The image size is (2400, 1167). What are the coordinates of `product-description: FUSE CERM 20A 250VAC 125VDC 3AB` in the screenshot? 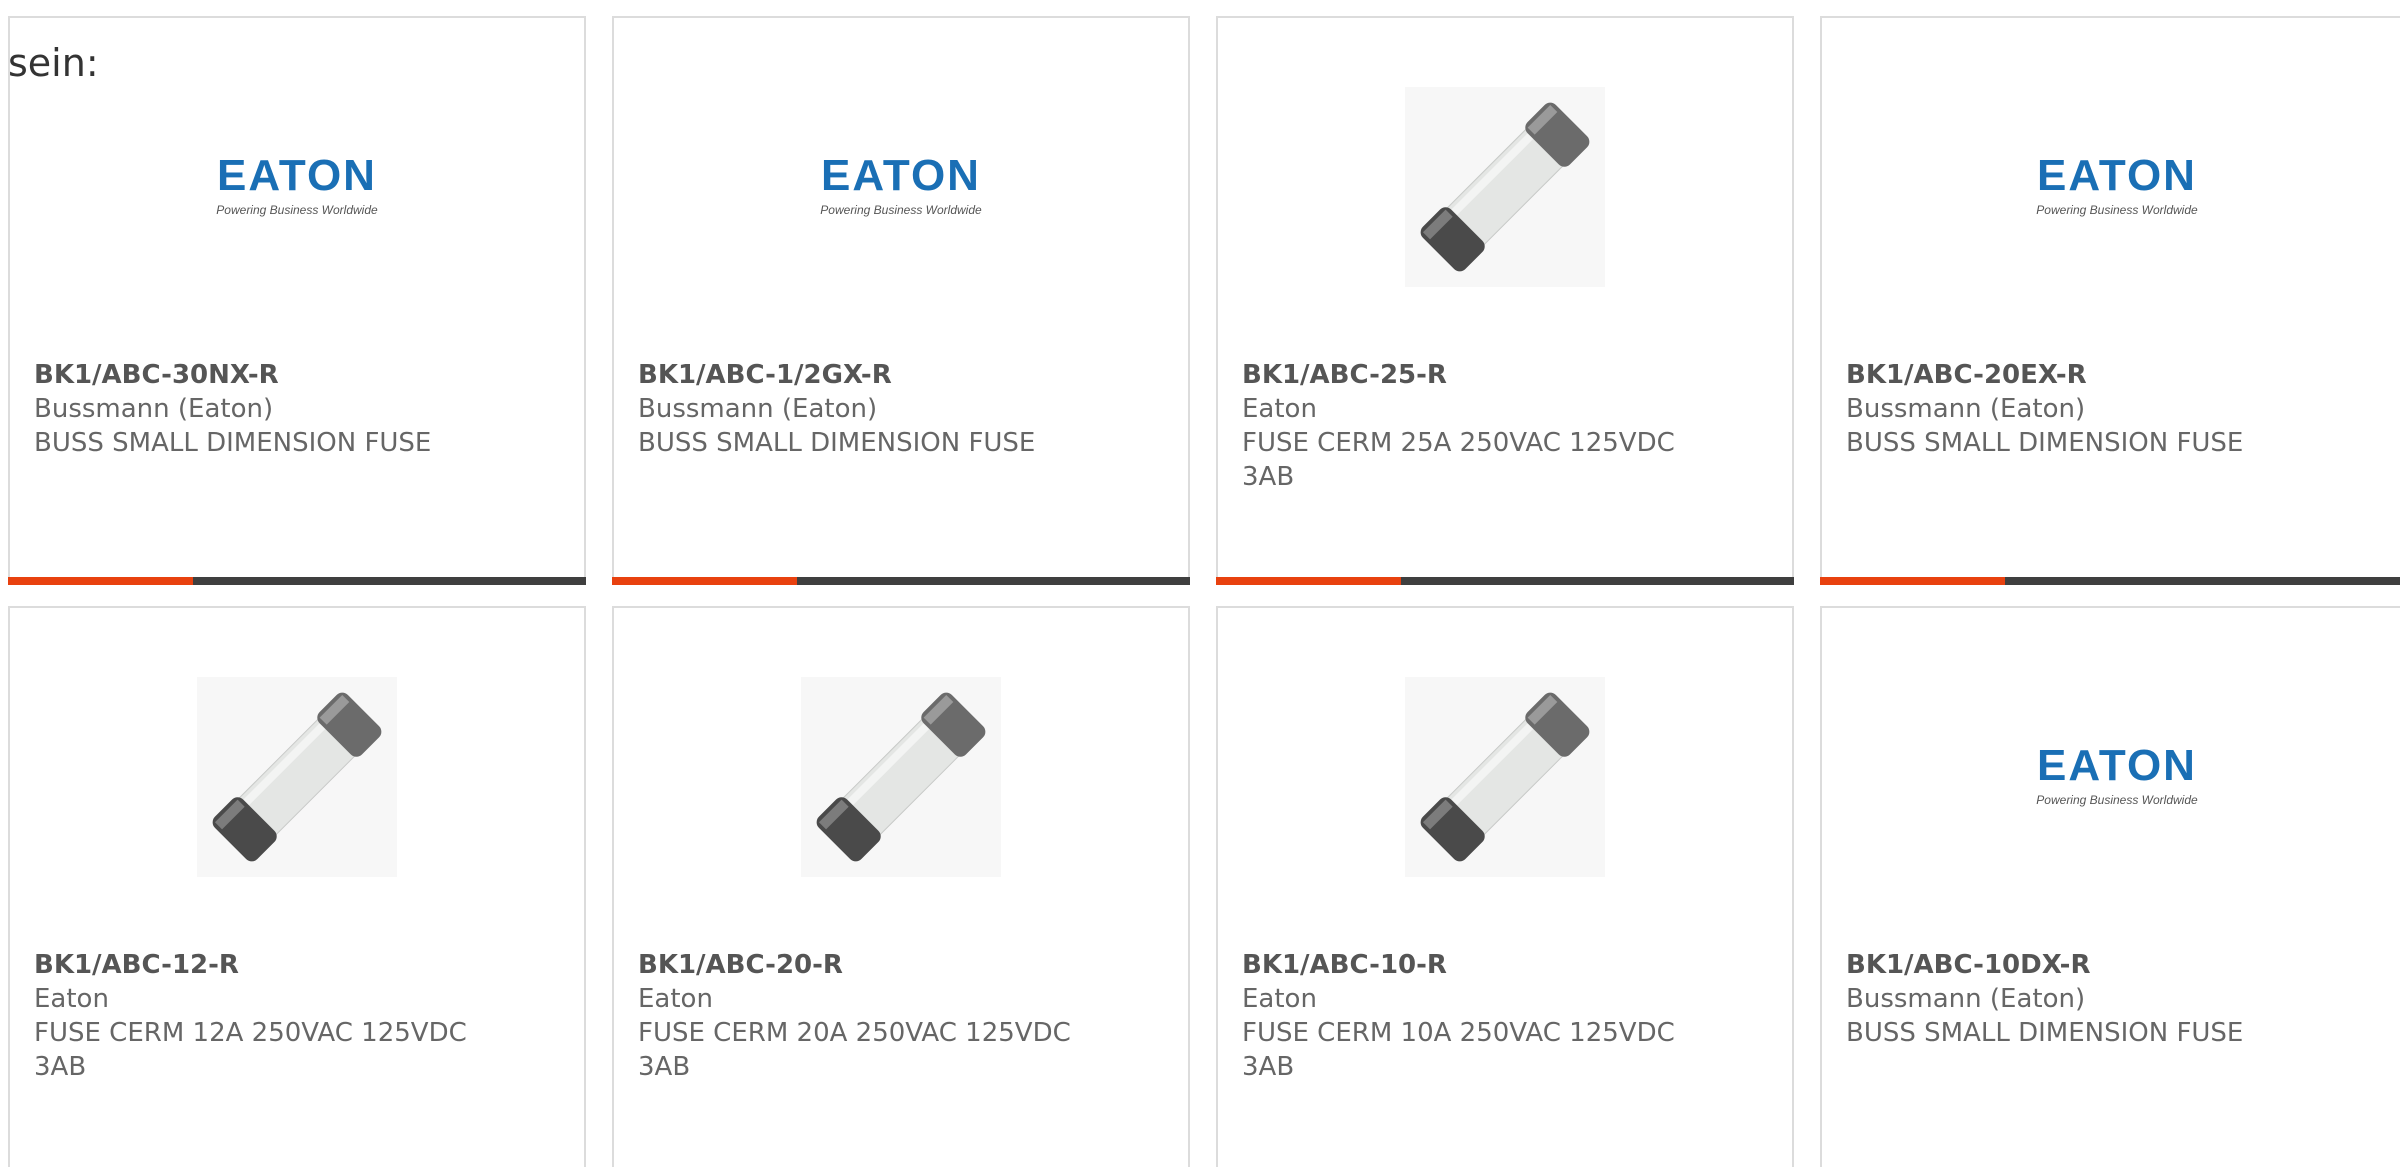 It's located at (854, 1050).